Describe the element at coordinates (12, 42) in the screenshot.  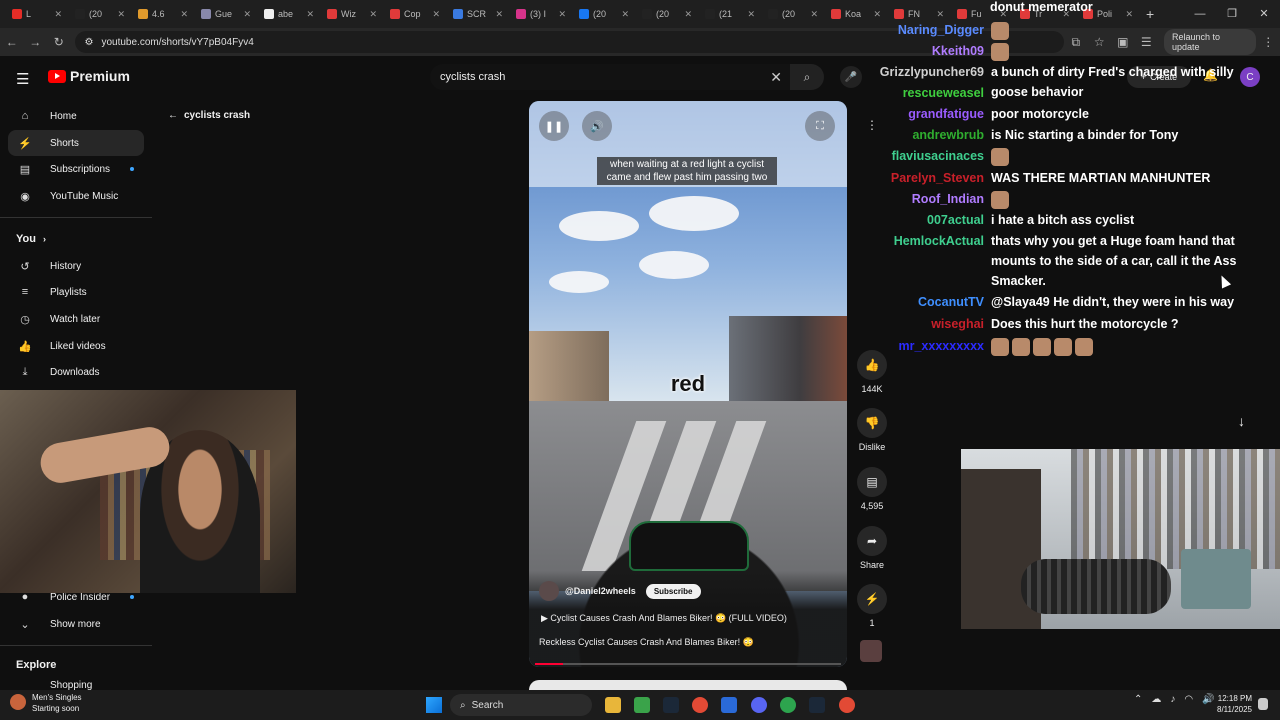
I see `back-arrow-icon: ←` at that location.